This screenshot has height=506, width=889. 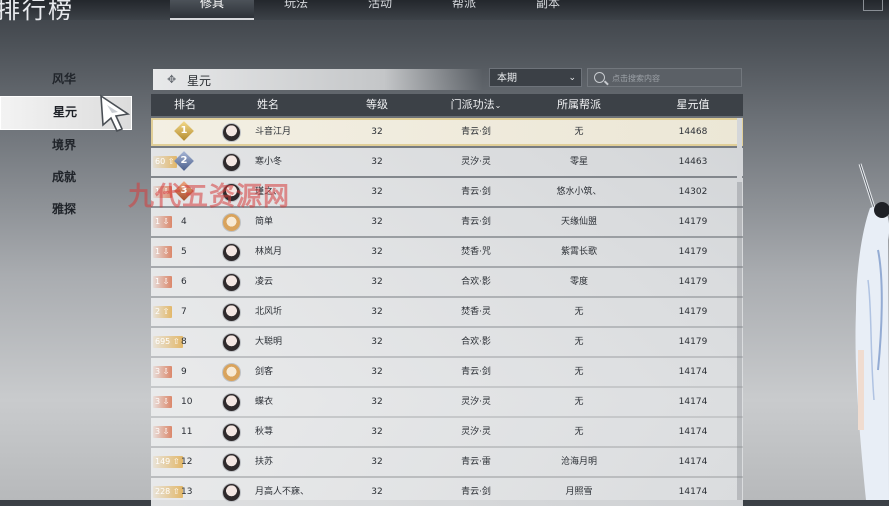 I want to click on player-name: 蝶衣, so click(x=264, y=402).